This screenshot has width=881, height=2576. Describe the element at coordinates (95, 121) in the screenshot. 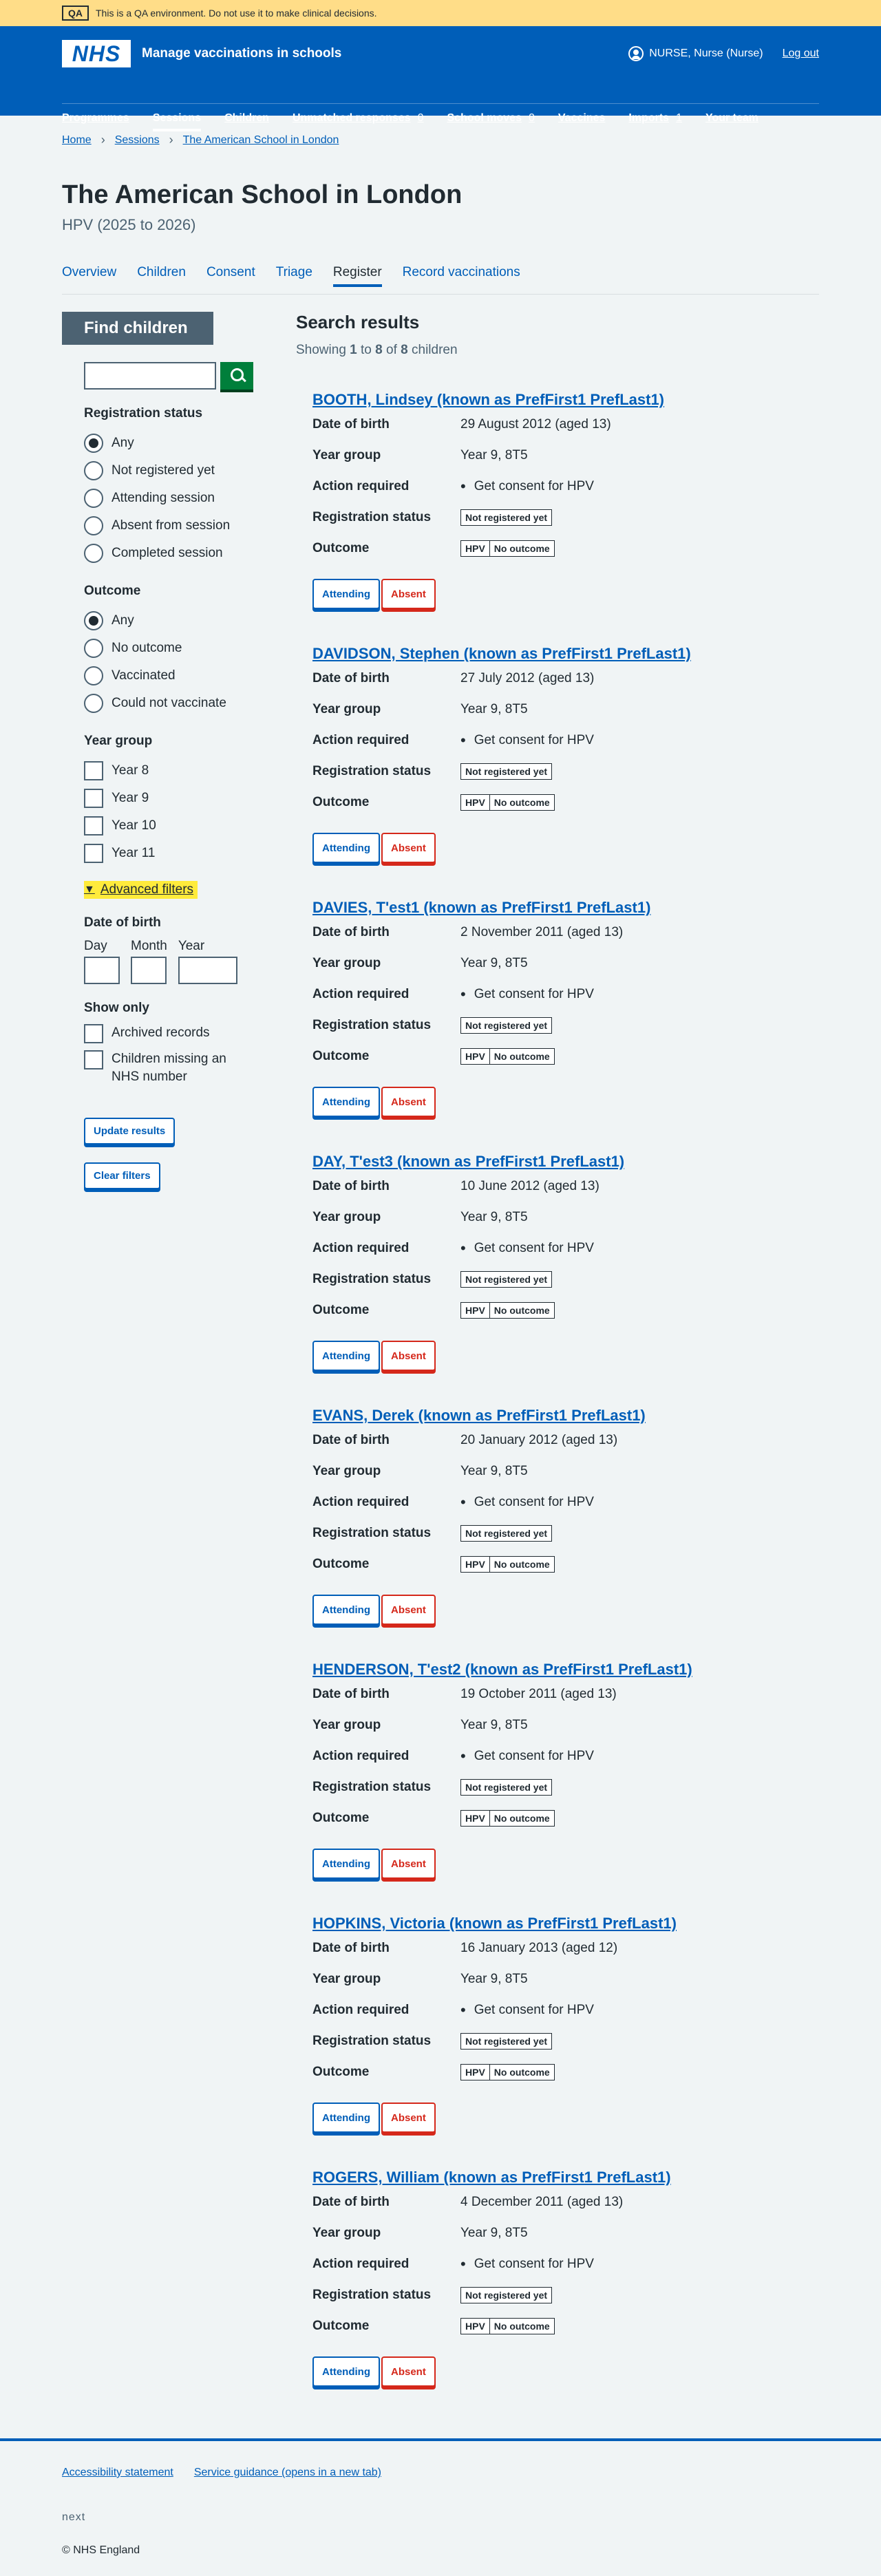

I see `nav-programmes: Programmes` at that location.